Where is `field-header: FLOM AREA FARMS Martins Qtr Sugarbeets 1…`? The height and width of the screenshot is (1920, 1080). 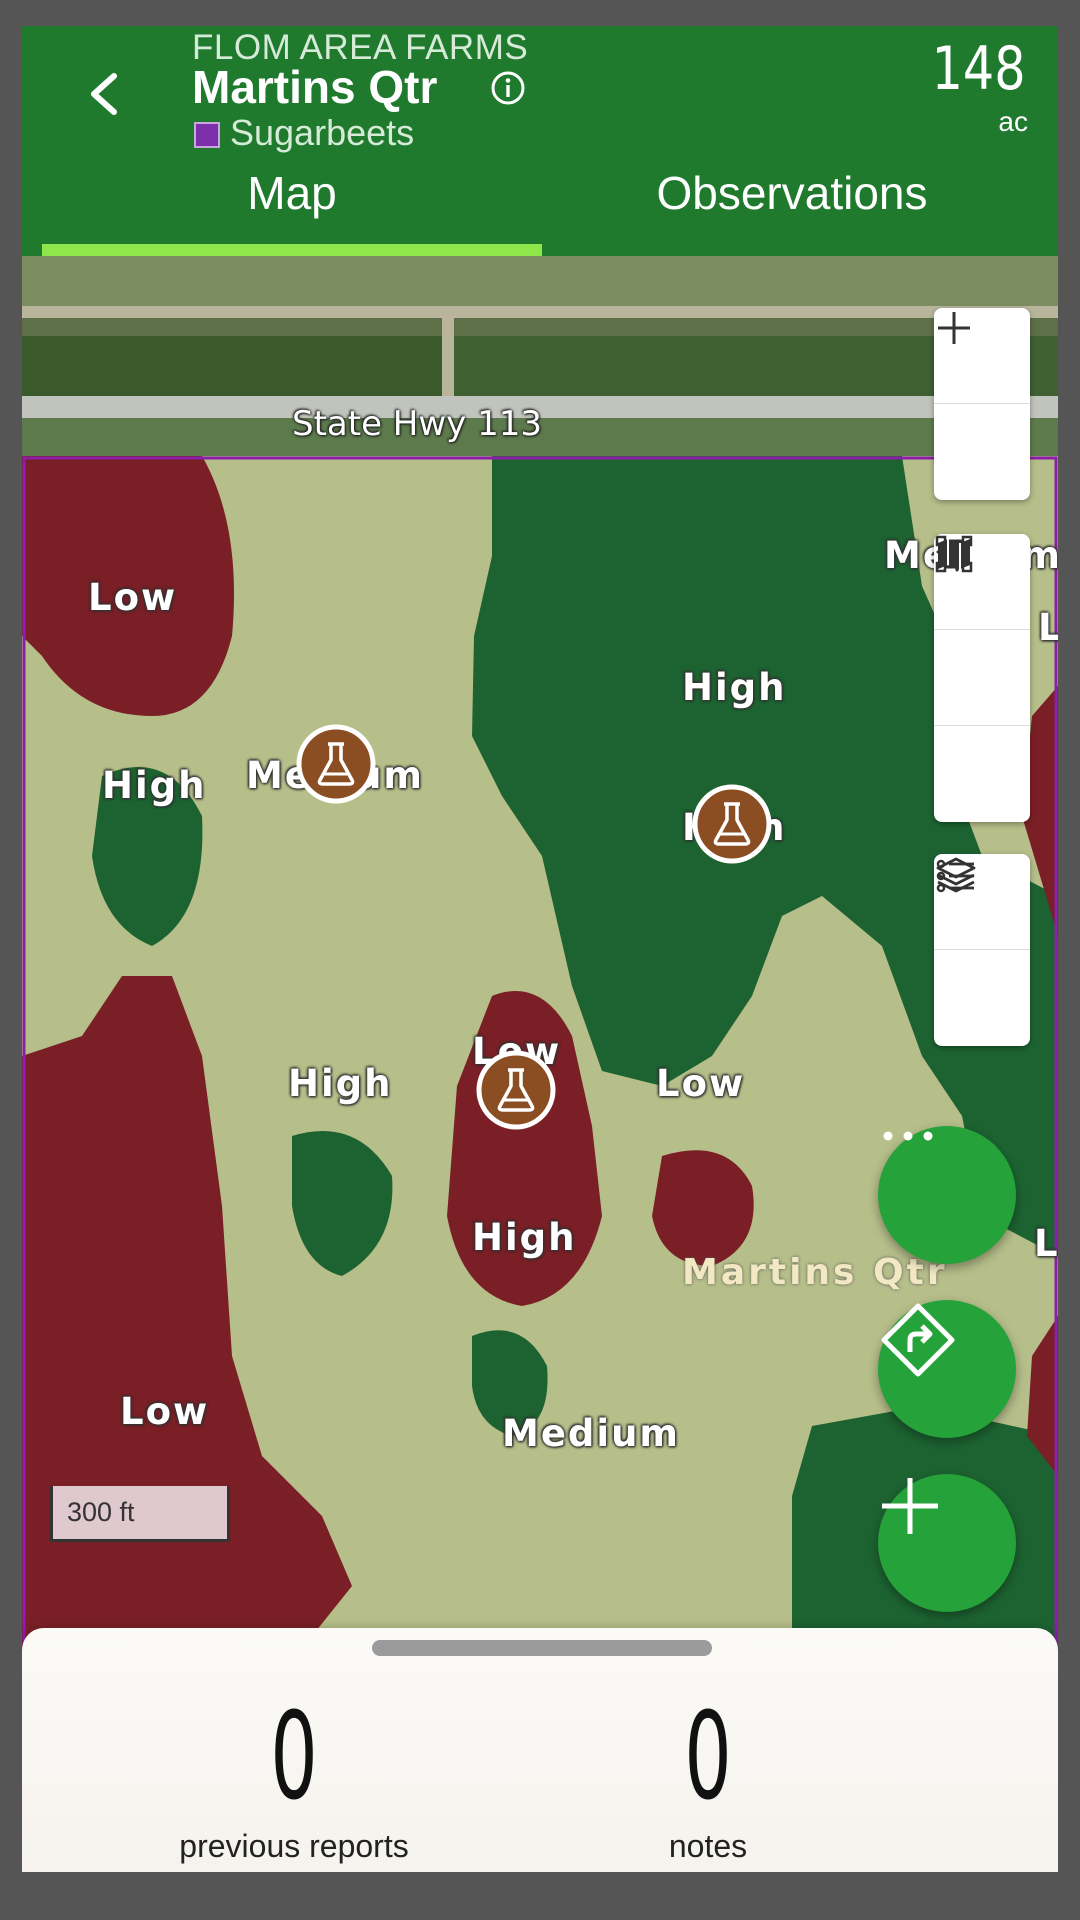
field-header: FLOM AREA FARMS Martins Qtr Sugarbeets 1… is located at coordinates (540, 141).